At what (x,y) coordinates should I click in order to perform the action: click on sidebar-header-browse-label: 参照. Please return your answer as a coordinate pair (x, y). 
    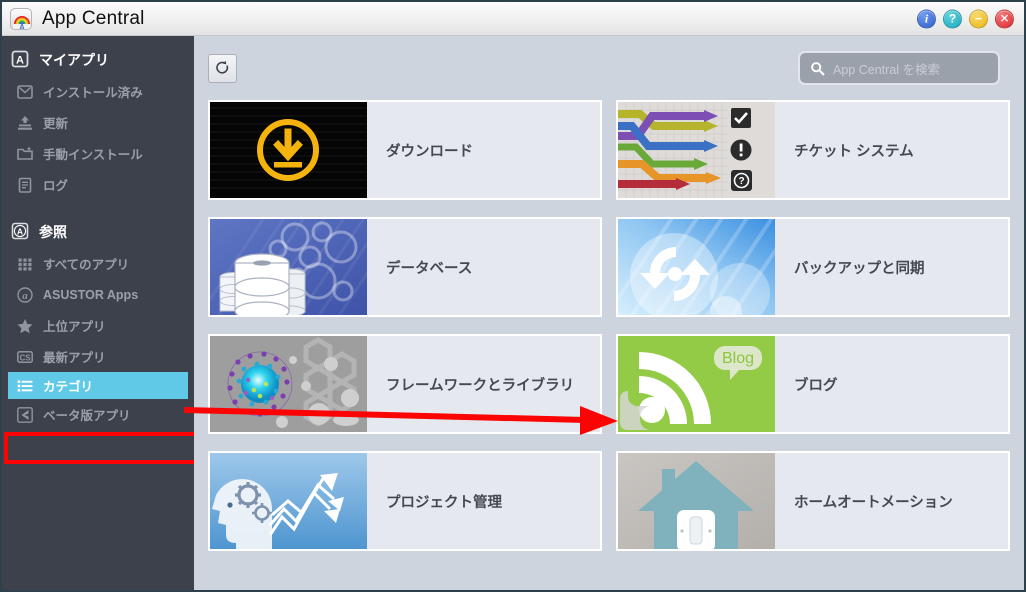
    Looking at the image, I should click on (53, 232).